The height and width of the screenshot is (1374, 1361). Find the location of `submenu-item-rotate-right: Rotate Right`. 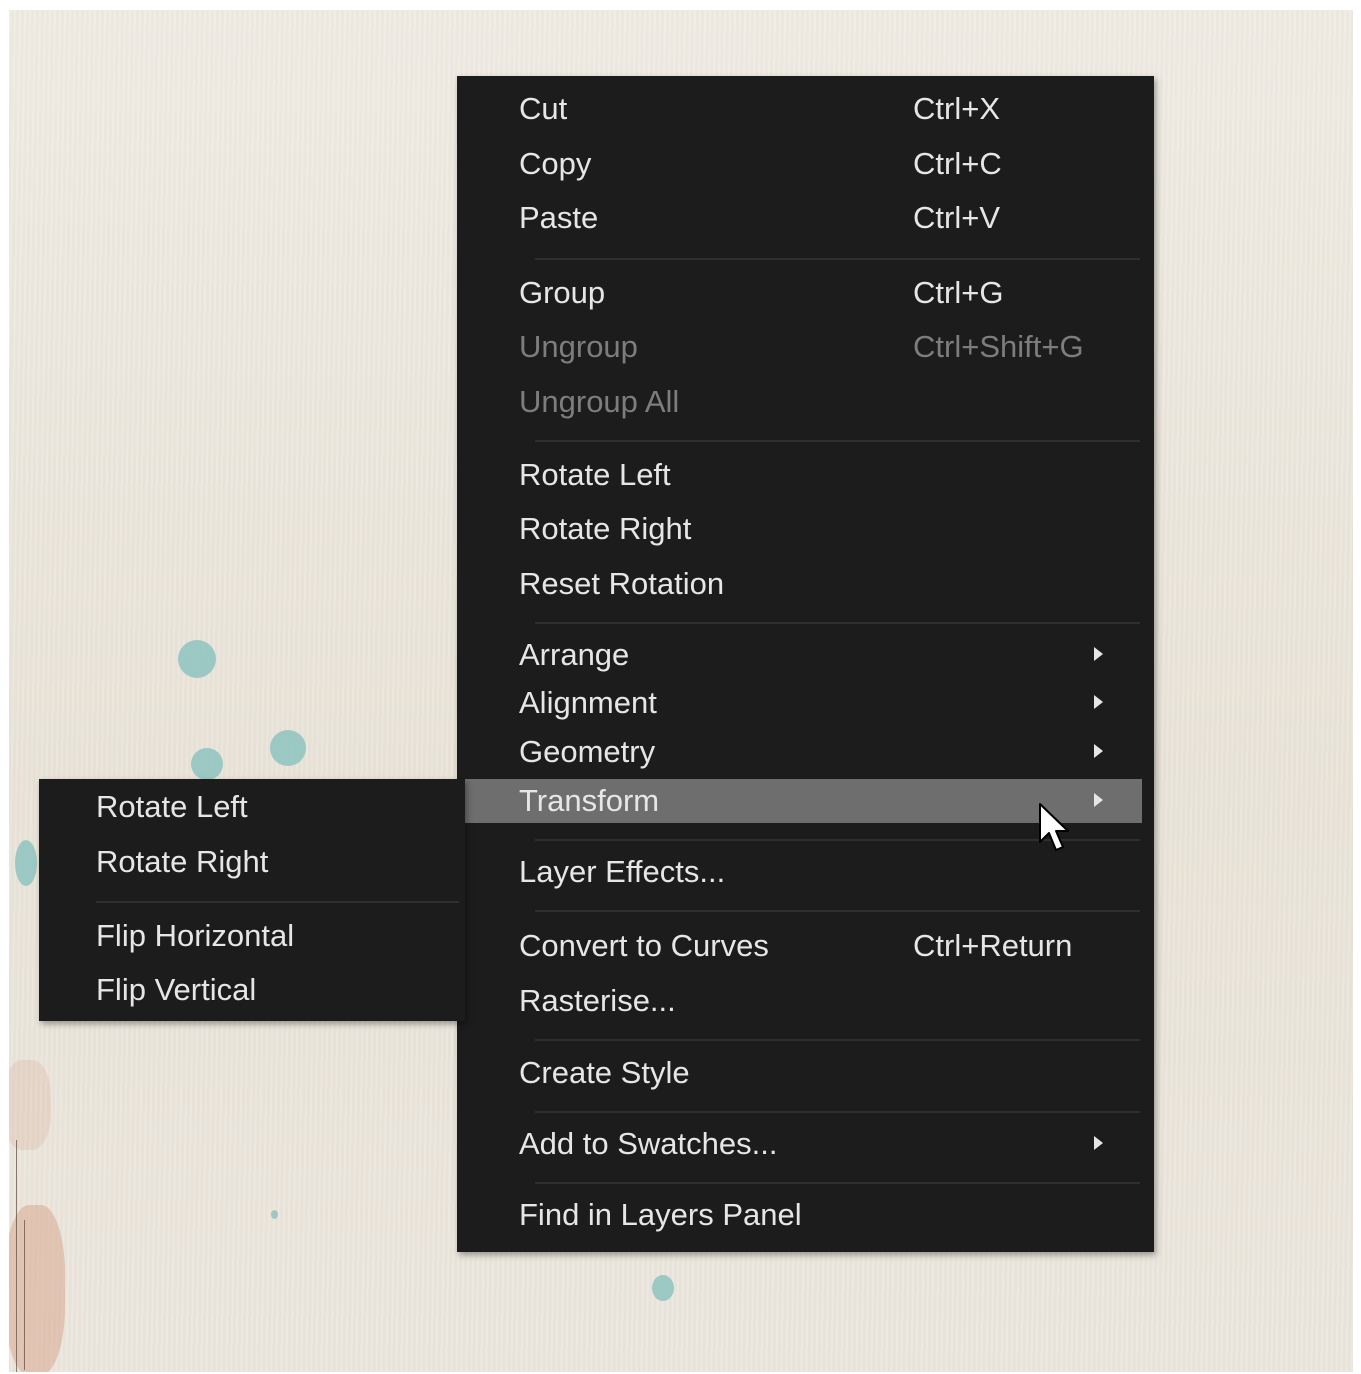

submenu-item-rotate-right: Rotate Right is located at coordinates (252, 862).